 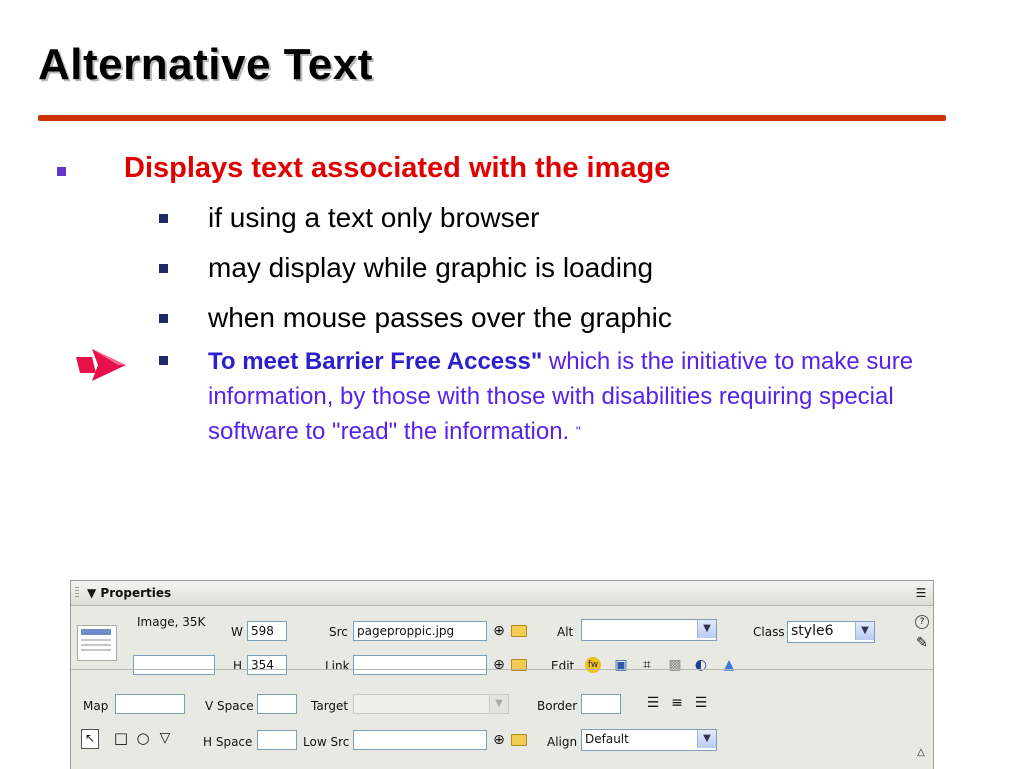 I want to click on quick-tag-editor-icon: ✎, so click(x=922, y=643).